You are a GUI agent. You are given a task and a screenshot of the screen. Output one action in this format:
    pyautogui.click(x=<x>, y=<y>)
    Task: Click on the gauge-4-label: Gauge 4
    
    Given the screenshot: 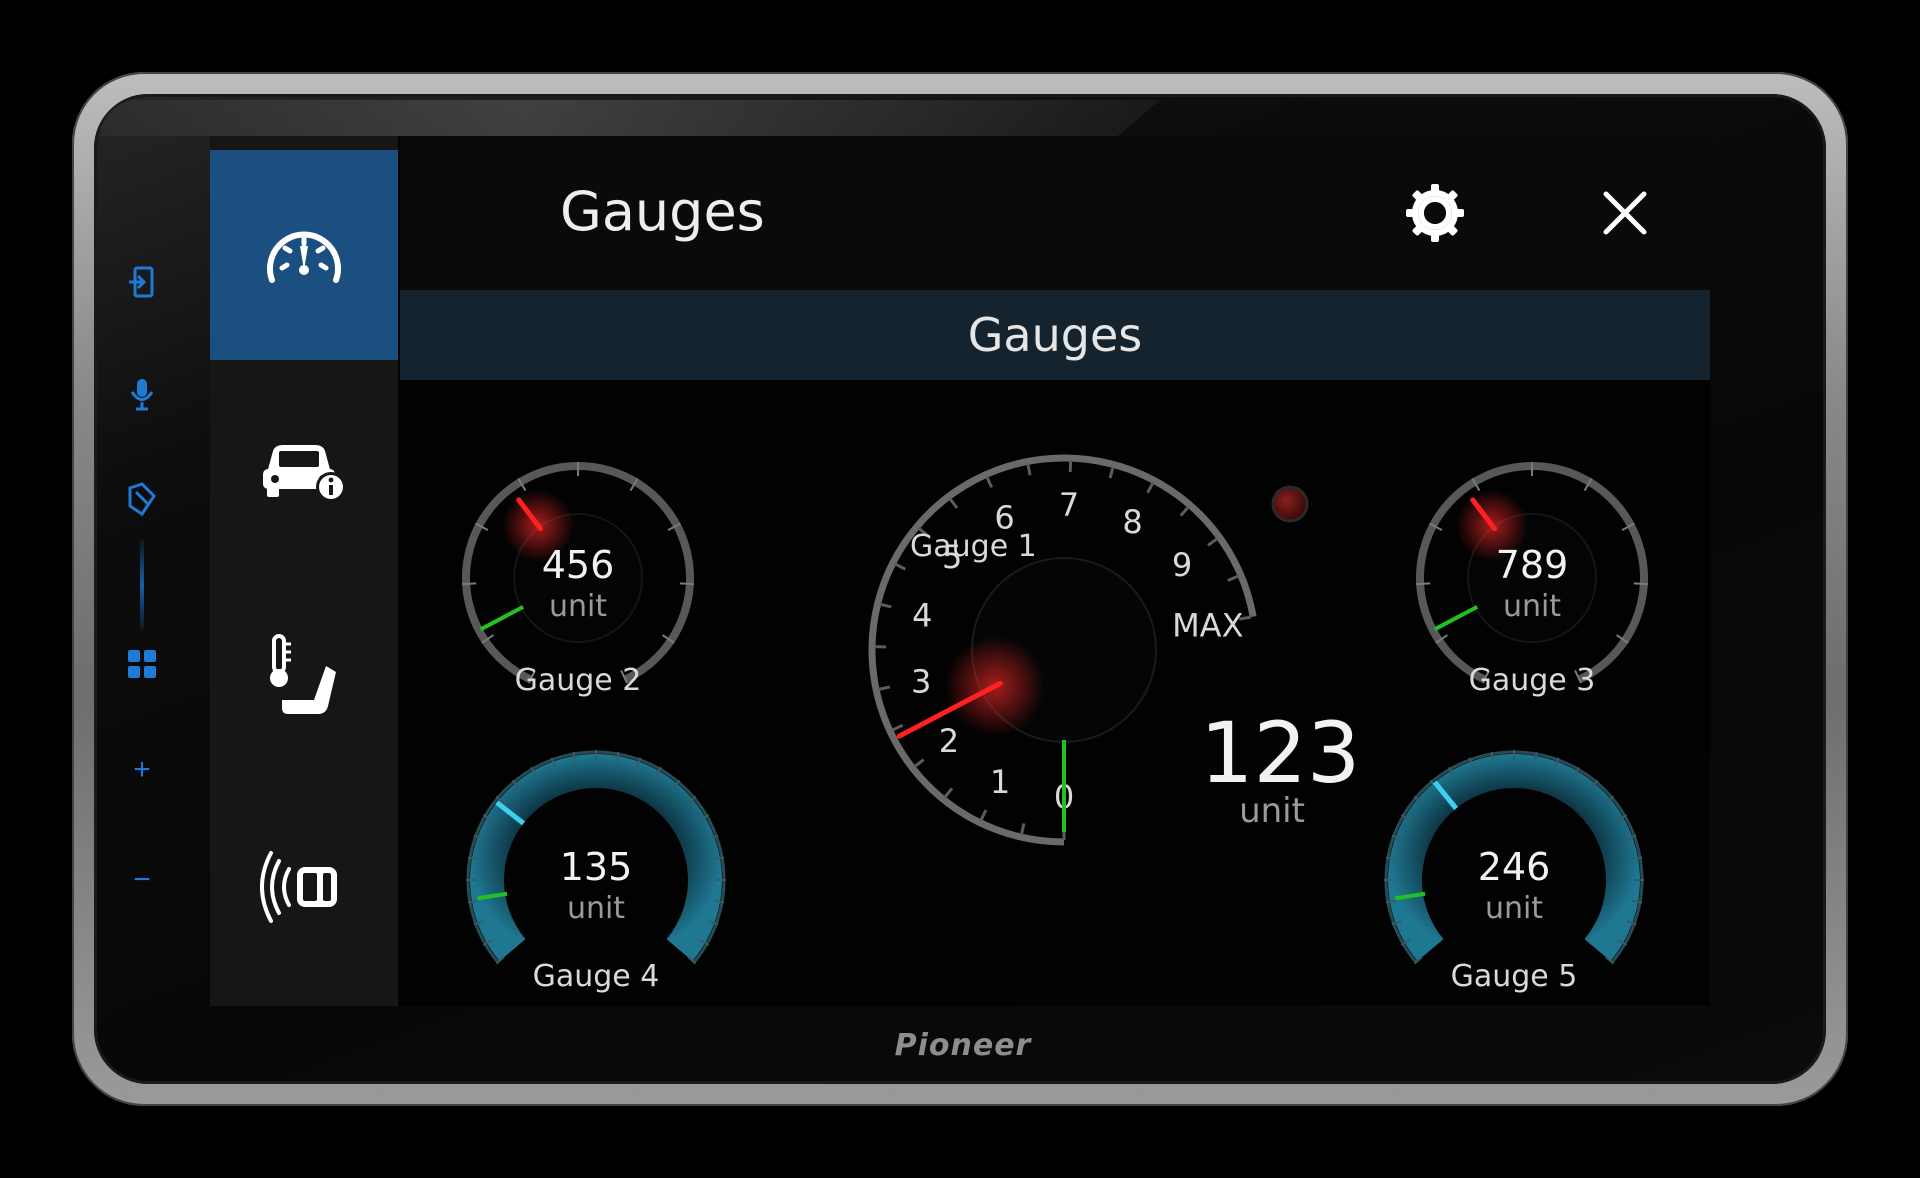 What is the action you would take?
    pyautogui.click(x=596, y=976)
    